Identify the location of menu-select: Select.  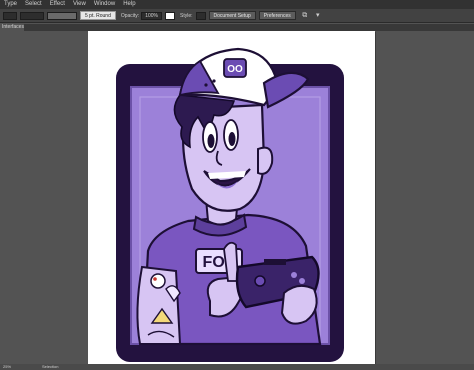
(33, 4).